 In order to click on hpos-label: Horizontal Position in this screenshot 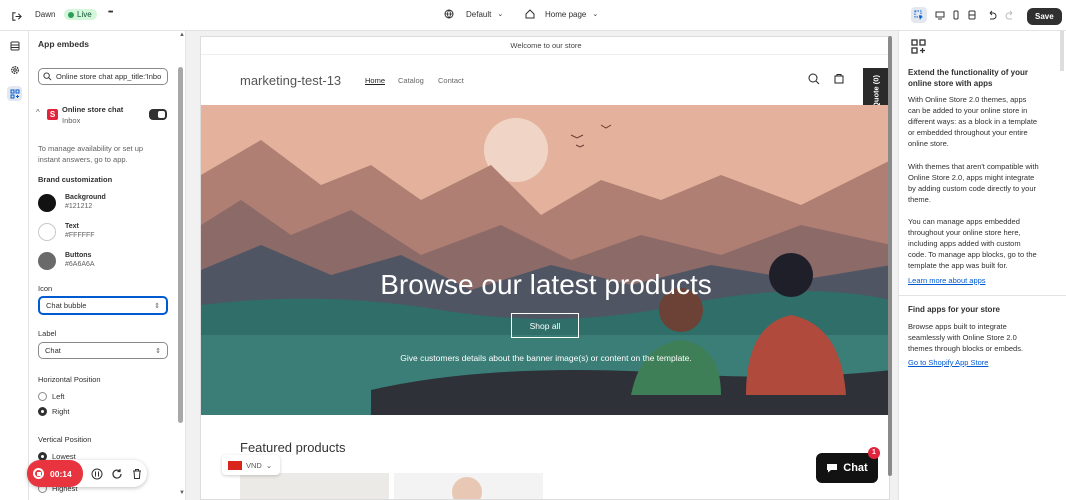, I will do `click(69, 379)`.